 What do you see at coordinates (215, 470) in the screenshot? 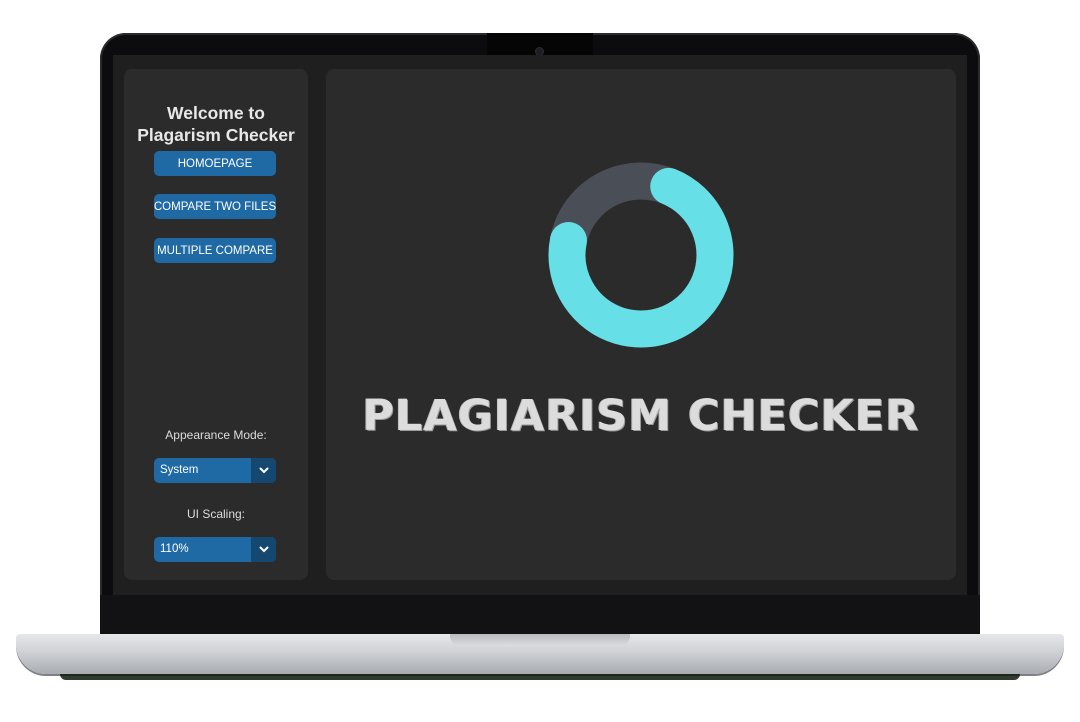
I see `appearance-mode-select: System` at bounding box center [215, 470].